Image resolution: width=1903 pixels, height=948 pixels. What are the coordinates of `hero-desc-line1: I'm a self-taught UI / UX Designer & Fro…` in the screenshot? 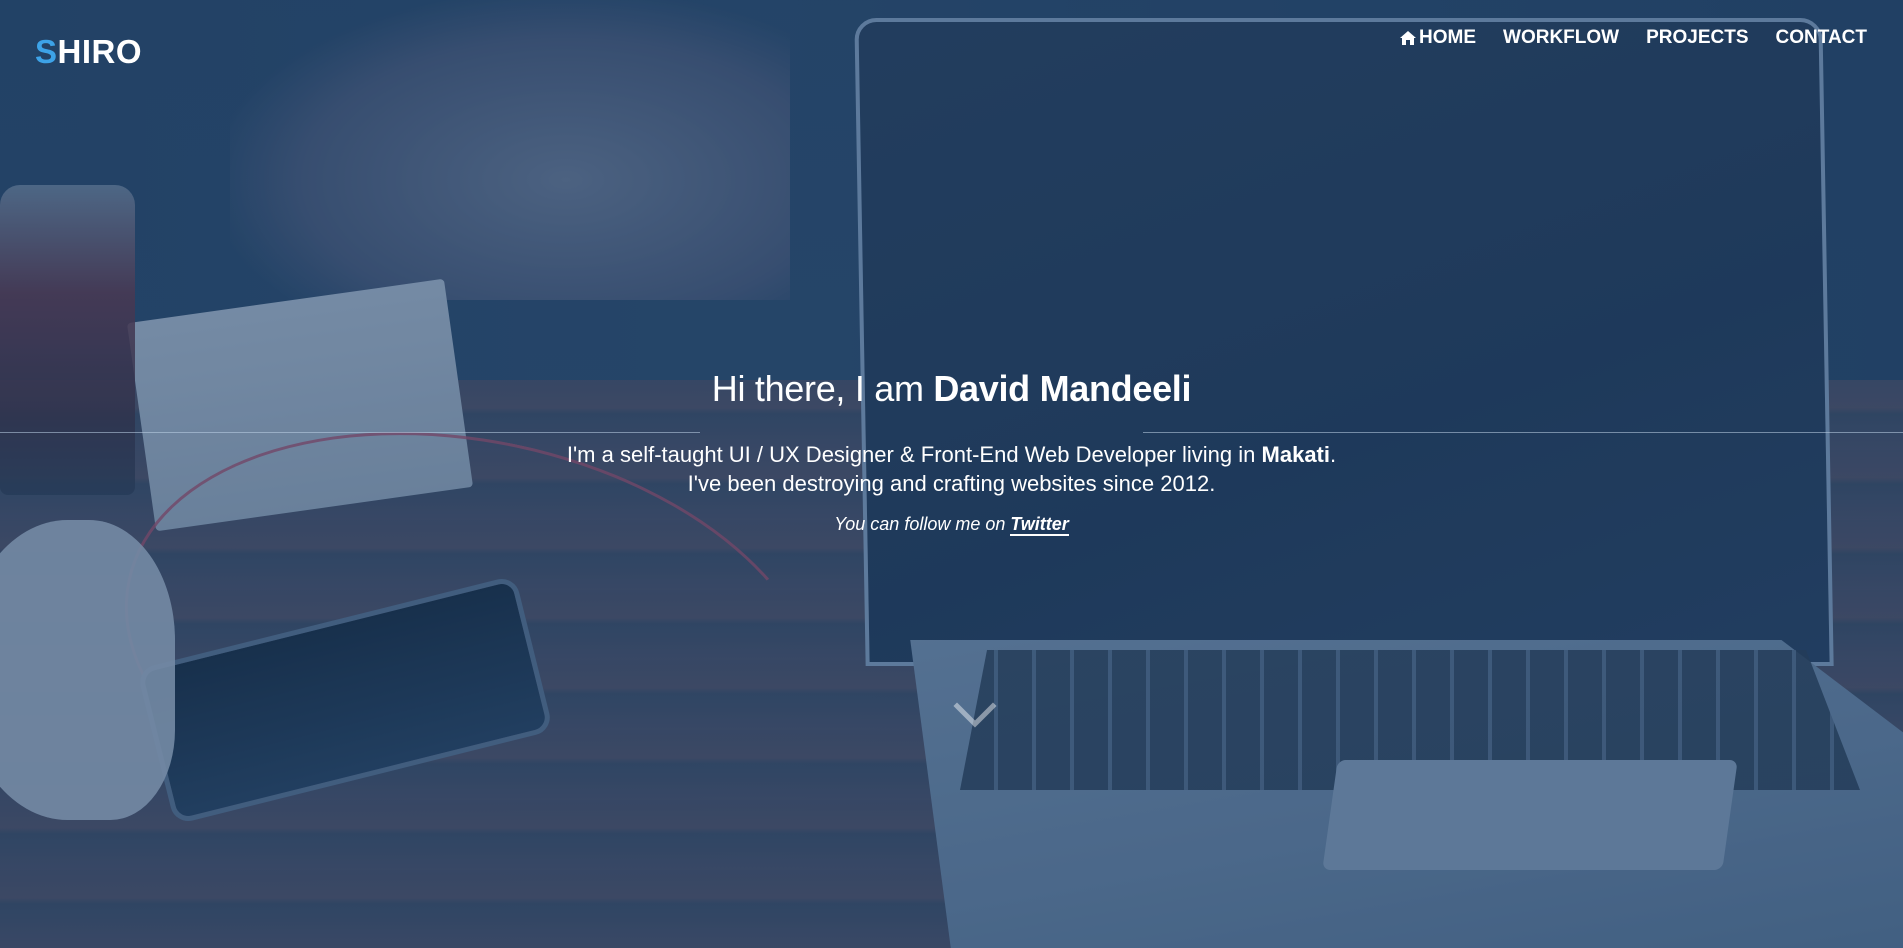 It's located at (911, 454).